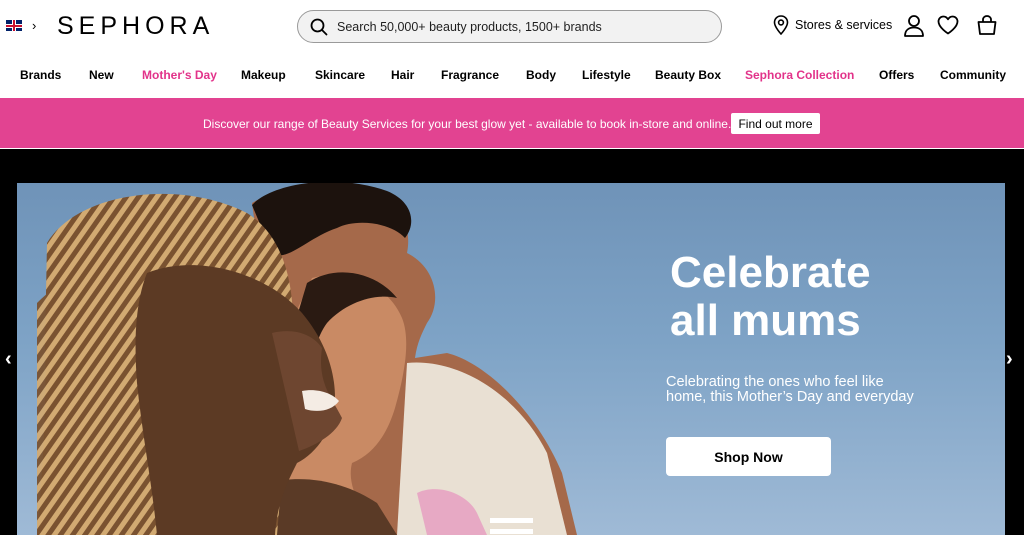 The width and height of the screenshot is (1024, 535). What do you see at coordinates (340, 75) in the screenshot?
I see `nav-item-skincare: Skincare` at bounding box center [340, 75].